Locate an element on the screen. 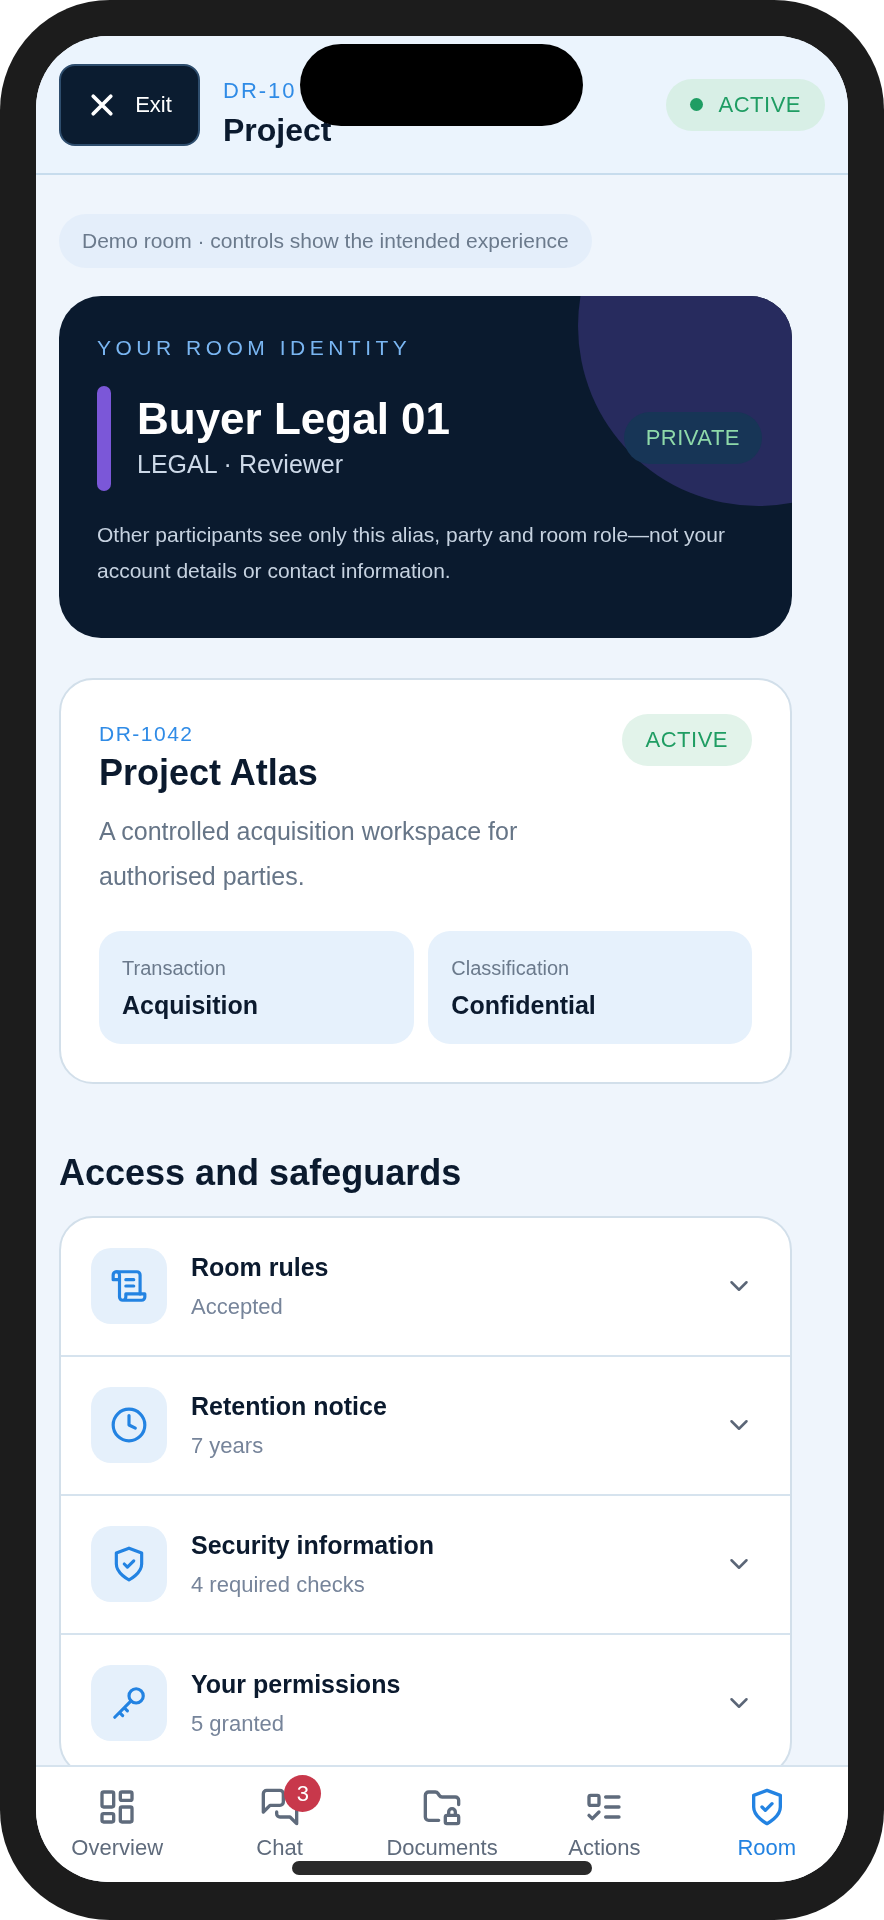 This screenshot has width=884, height=1920. tab-button: Documents is located at coordinates (442, 1819).